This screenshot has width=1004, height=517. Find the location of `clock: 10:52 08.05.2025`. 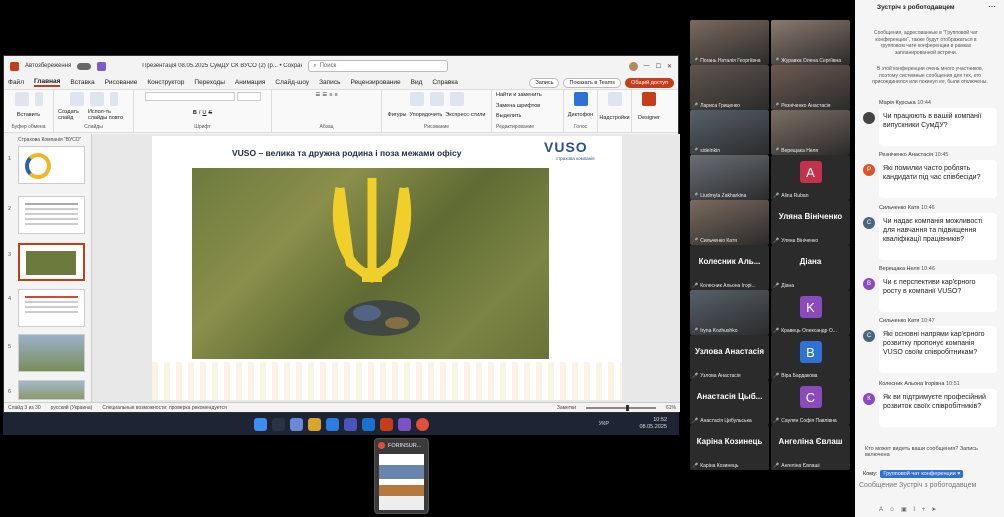

clock: 10:52 08.05.2025 is located at coordinates (653, 424).